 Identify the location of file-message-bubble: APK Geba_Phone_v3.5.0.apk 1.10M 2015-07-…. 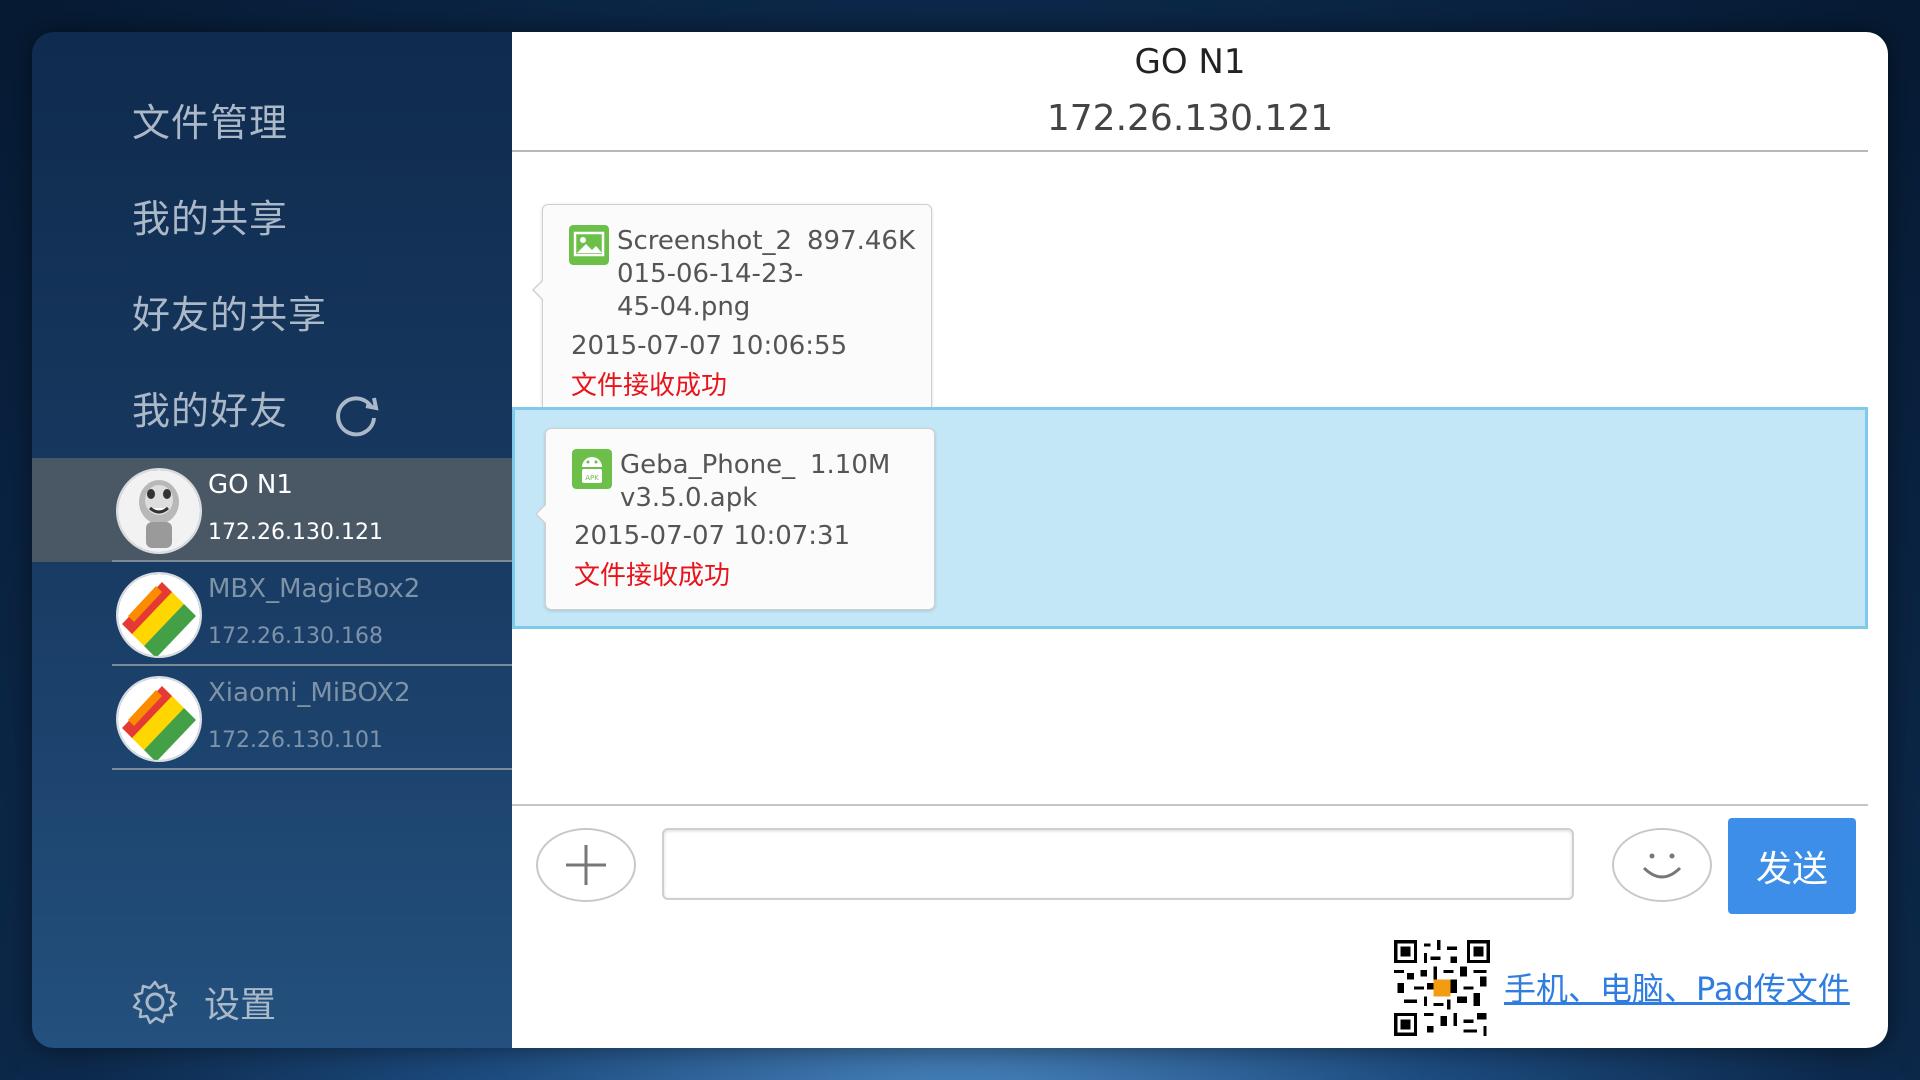
(735, 519).